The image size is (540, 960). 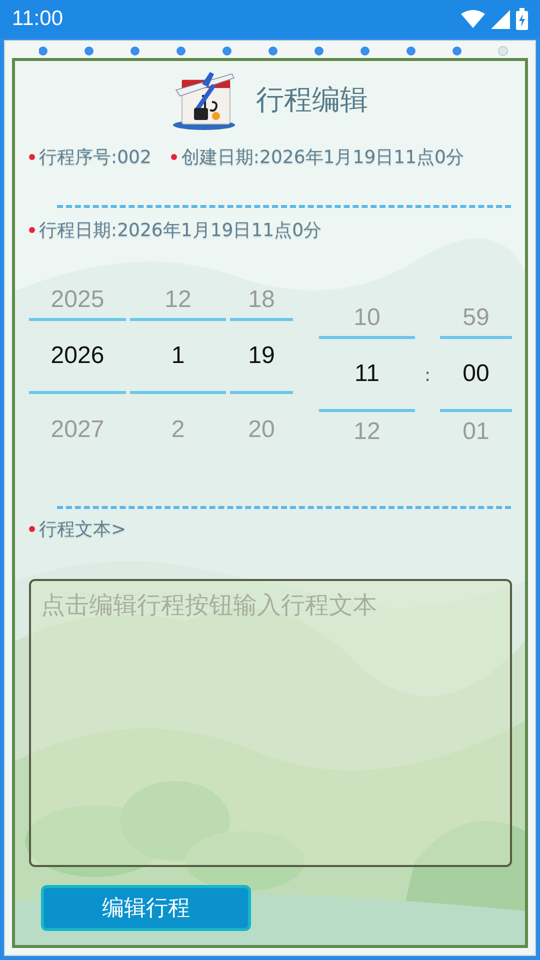 What do you see at coordinates (261, 300) in the screenshot?
I see `picker-value: 18` at bounding box center [261, 300].